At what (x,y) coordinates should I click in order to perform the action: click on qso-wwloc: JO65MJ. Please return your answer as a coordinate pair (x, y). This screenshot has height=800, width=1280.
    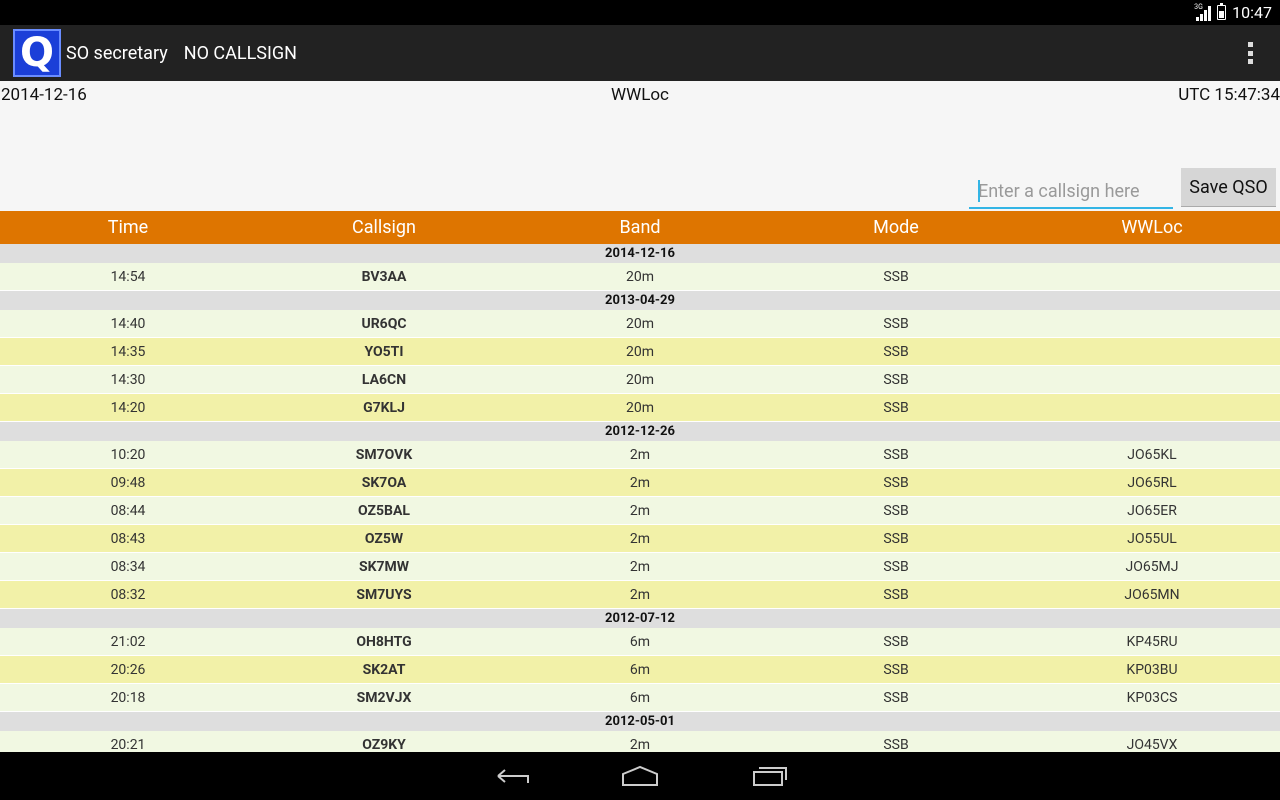
    Looking at the image, I should click on (1152, 566).